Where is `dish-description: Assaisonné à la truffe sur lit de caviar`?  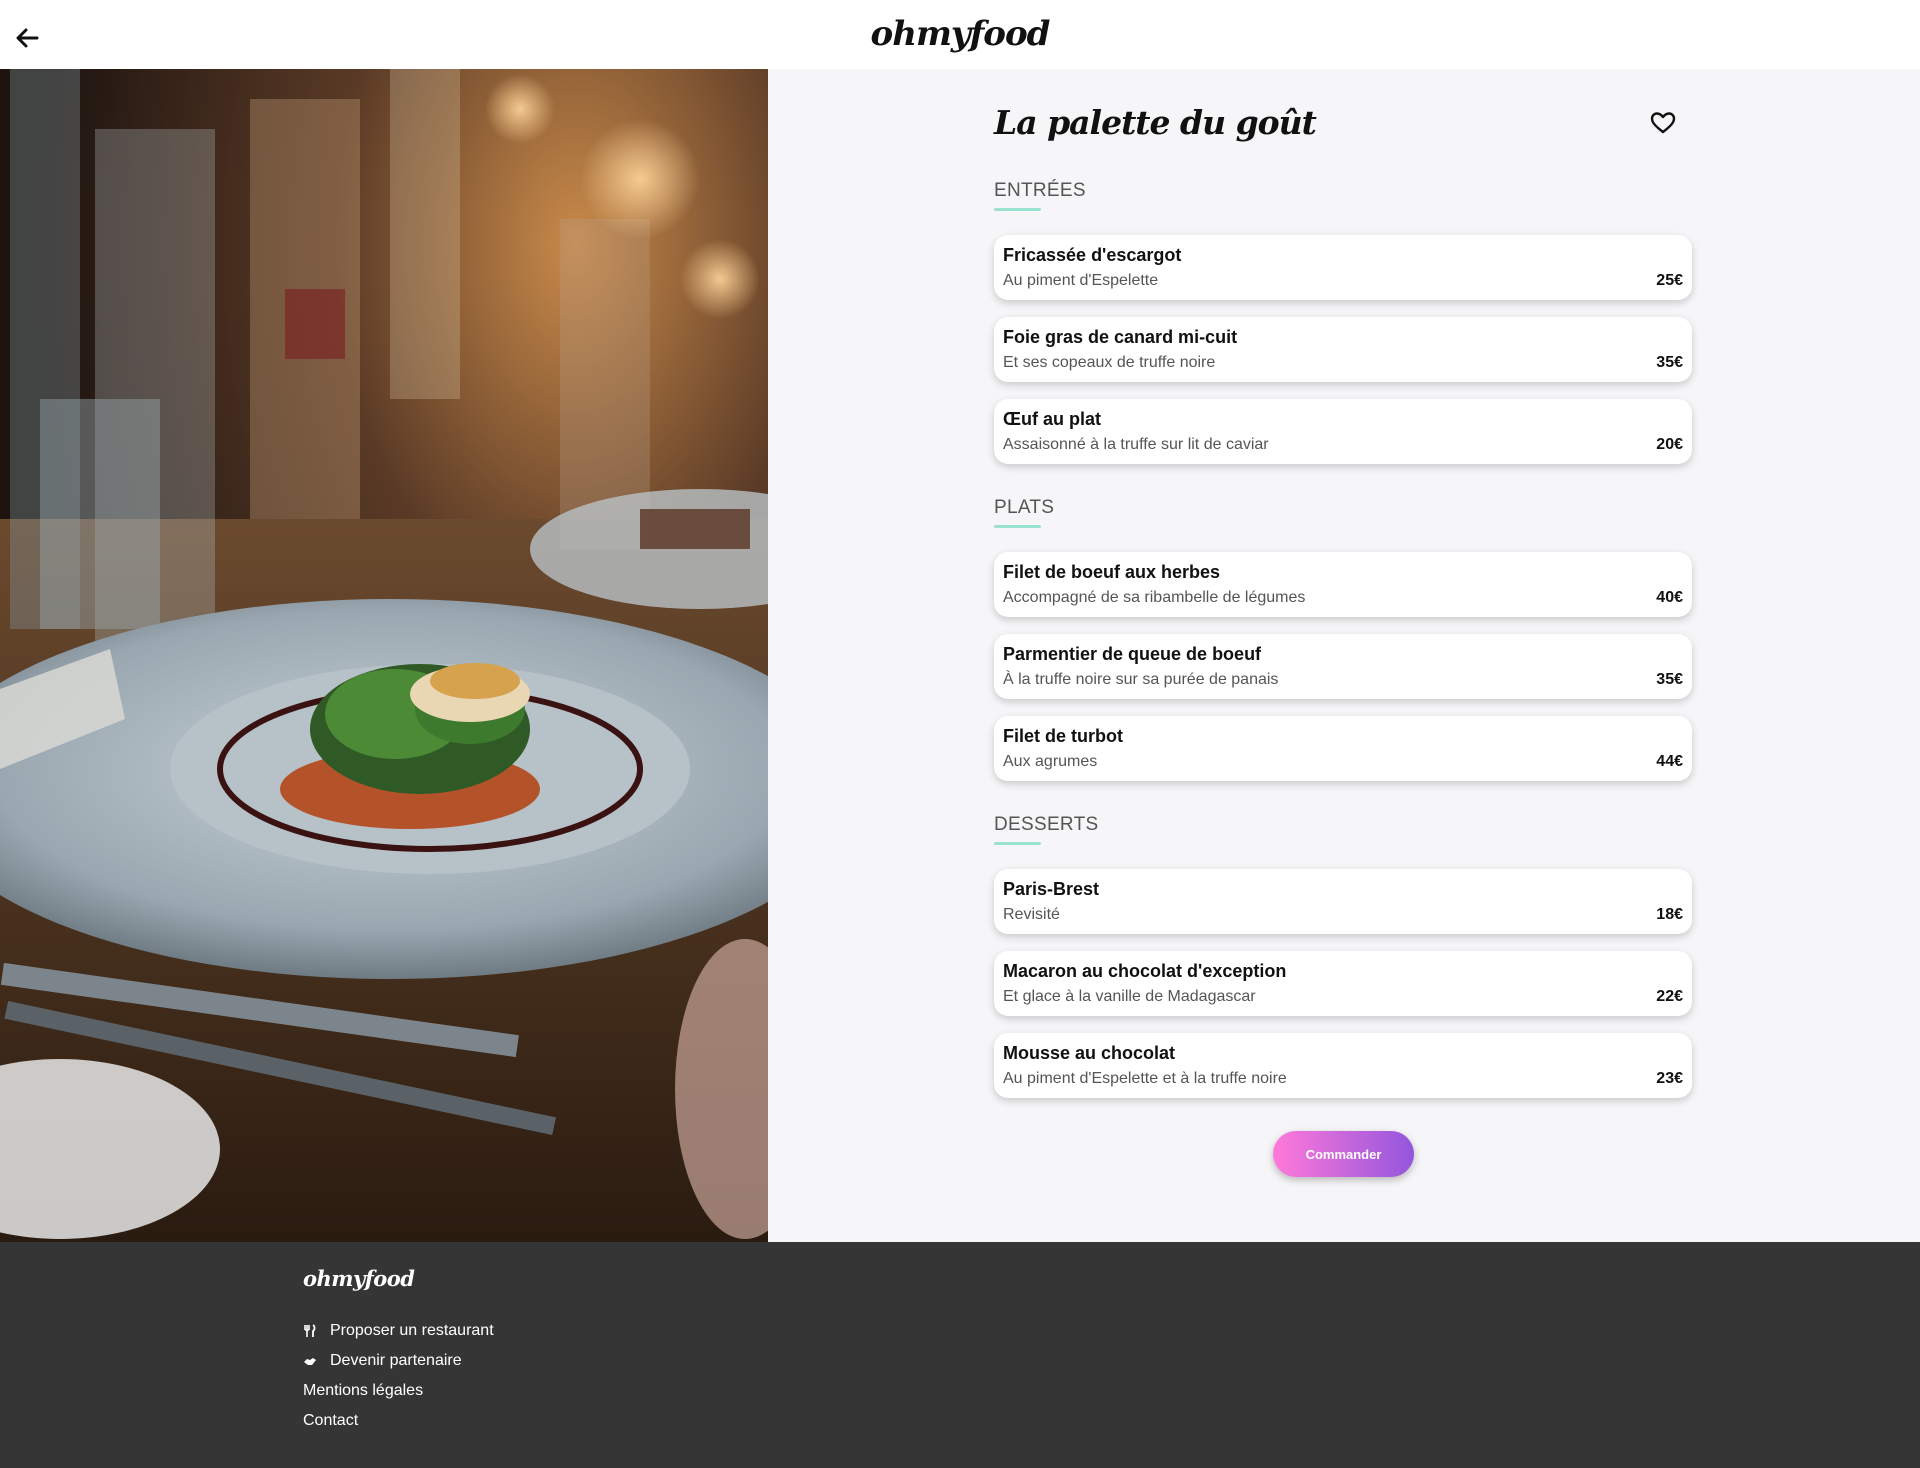
dish-description: Assaisonné à la truffe sur lit de caviar is located at coordinates (1136, 444).